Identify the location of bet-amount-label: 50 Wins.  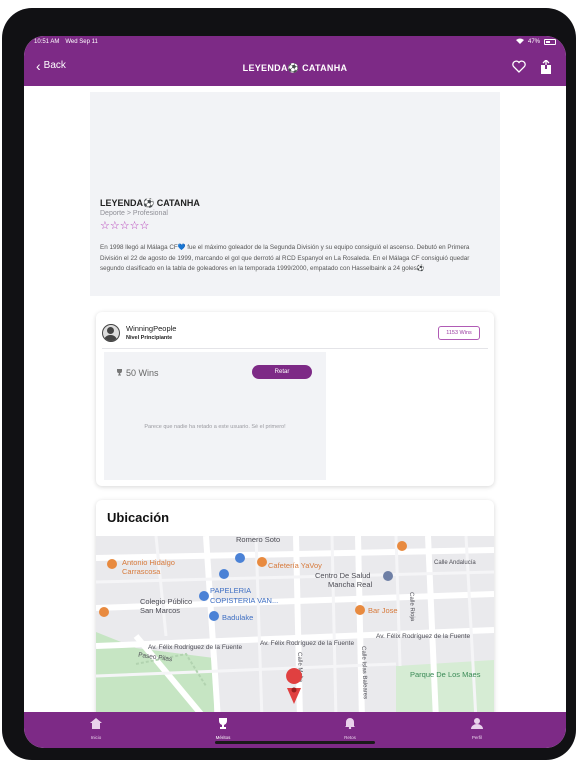
(142, 373).